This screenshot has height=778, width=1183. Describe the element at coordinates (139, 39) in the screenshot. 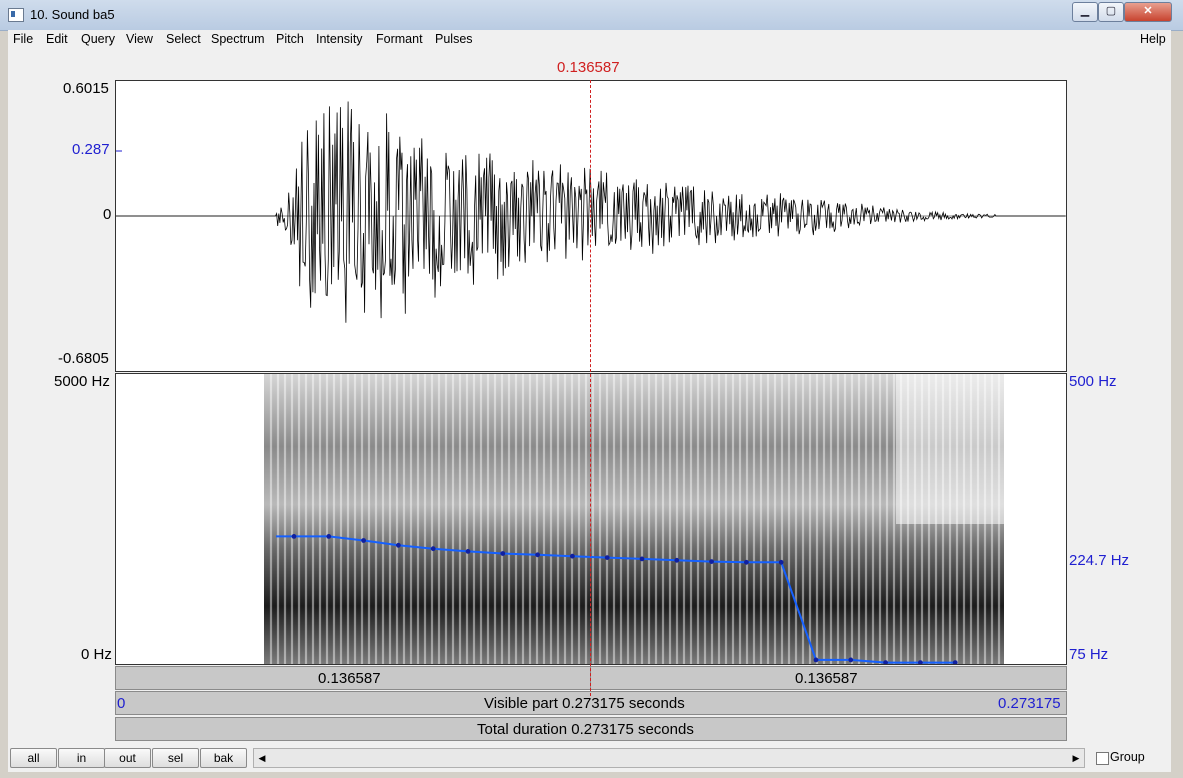

I see `menu-view: View` at that location.